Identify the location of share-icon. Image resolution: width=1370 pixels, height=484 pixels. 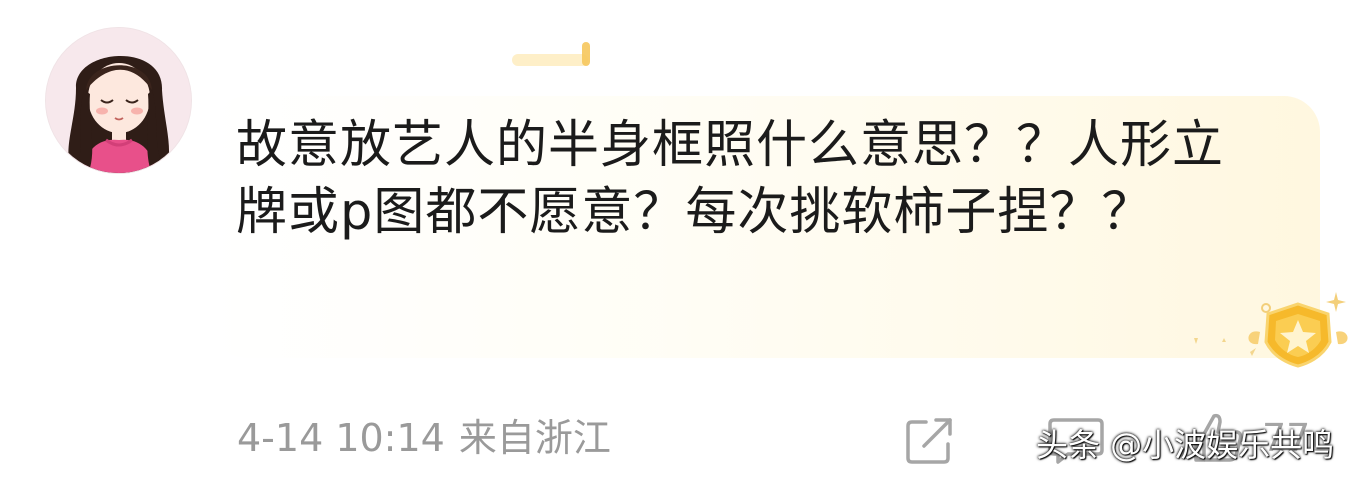
(929, 441).